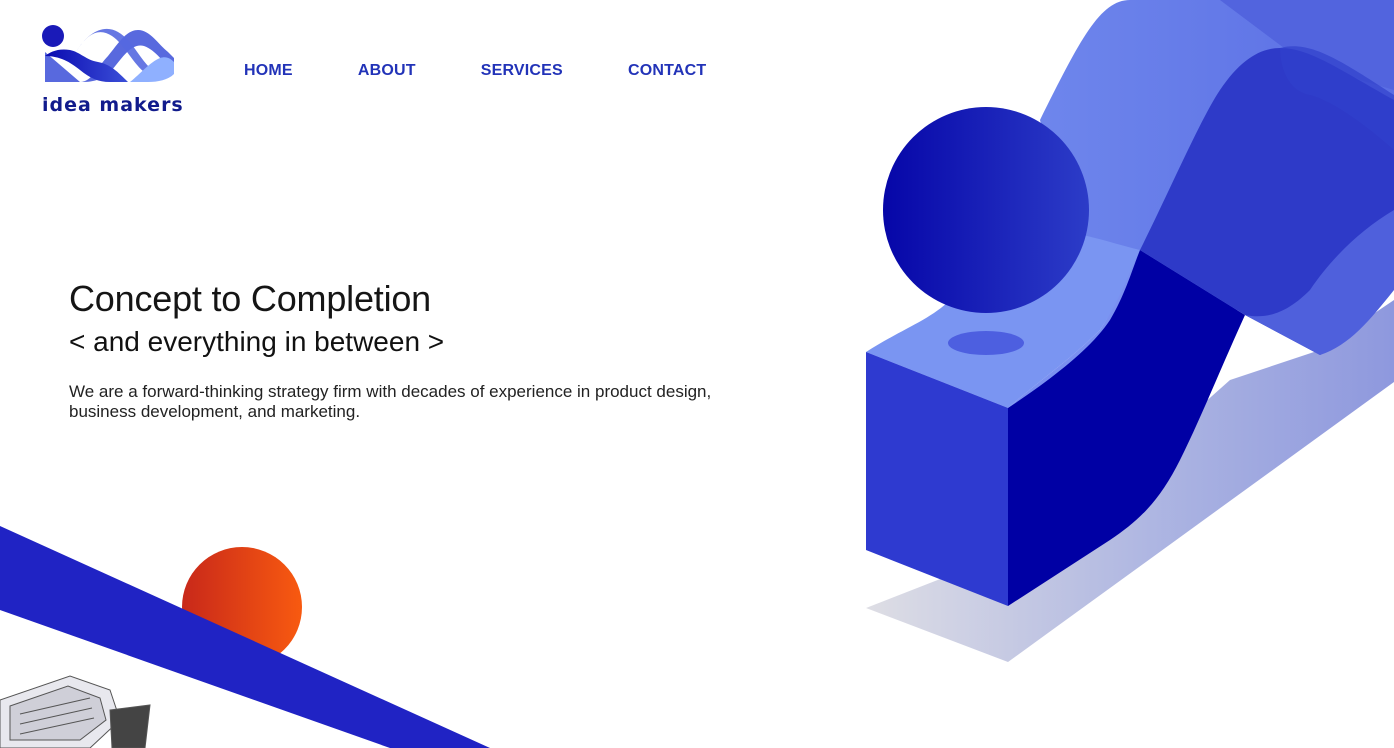 Image resolution: width=1394 pixels, height=748 pixels. What do you see at coordinates (245, 637) in the screenshot?
I see `bottom-illustration` at bounding box center [245, 637].